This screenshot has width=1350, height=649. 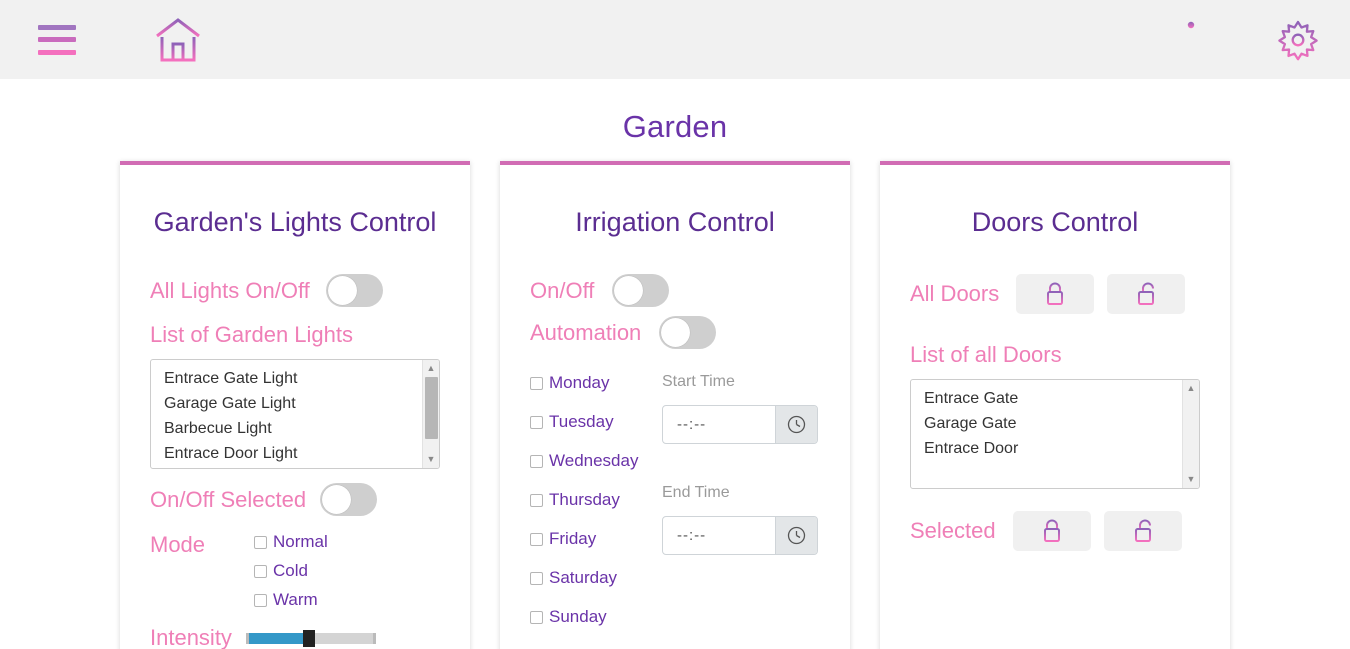 What do you see at coordinates (583, 577) in the screenshot?
I see `day-label: Saturday` at bounding box center [583, 577].